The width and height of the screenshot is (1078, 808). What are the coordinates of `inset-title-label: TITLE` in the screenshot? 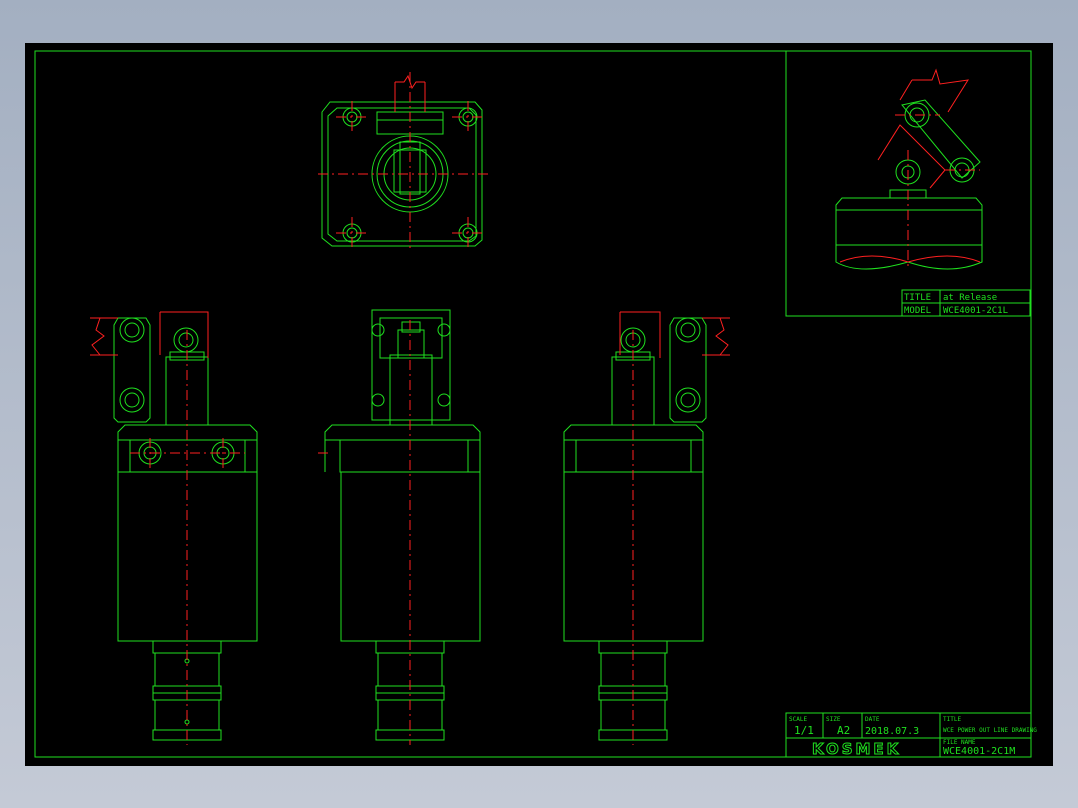 It's located at (917, 298).